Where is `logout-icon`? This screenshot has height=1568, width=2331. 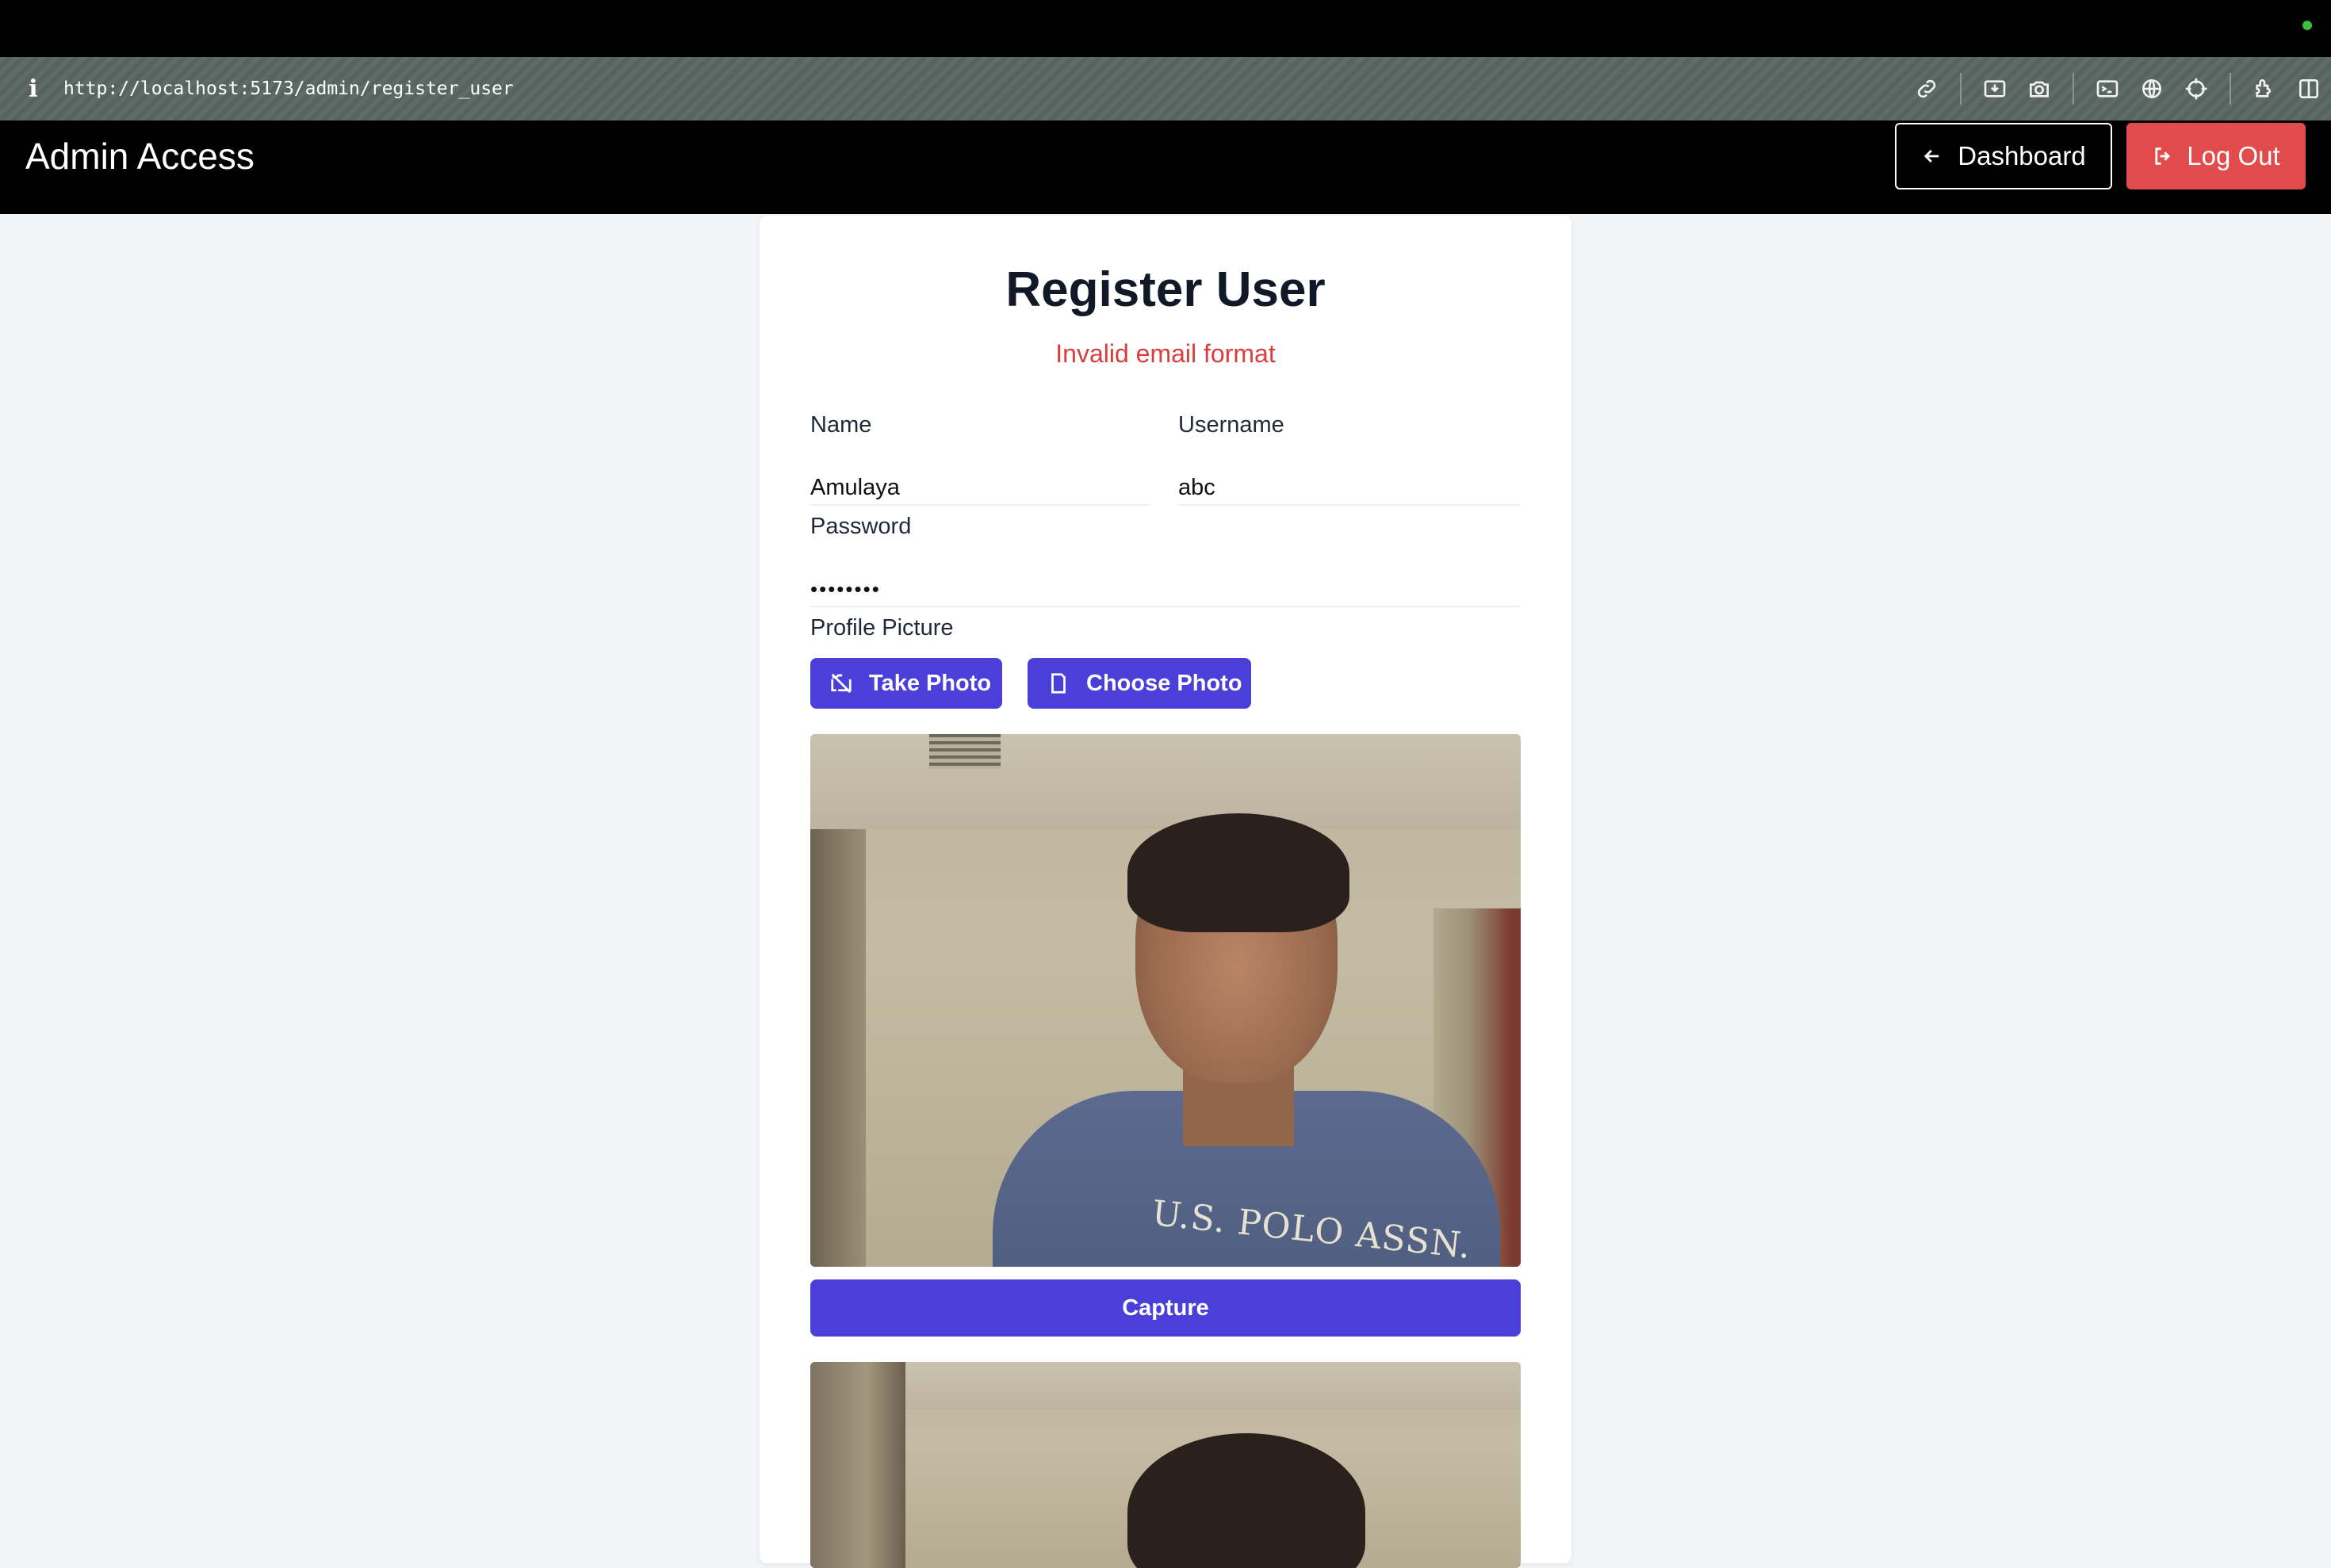 logout-icon is located at coordinates (2163, 156).